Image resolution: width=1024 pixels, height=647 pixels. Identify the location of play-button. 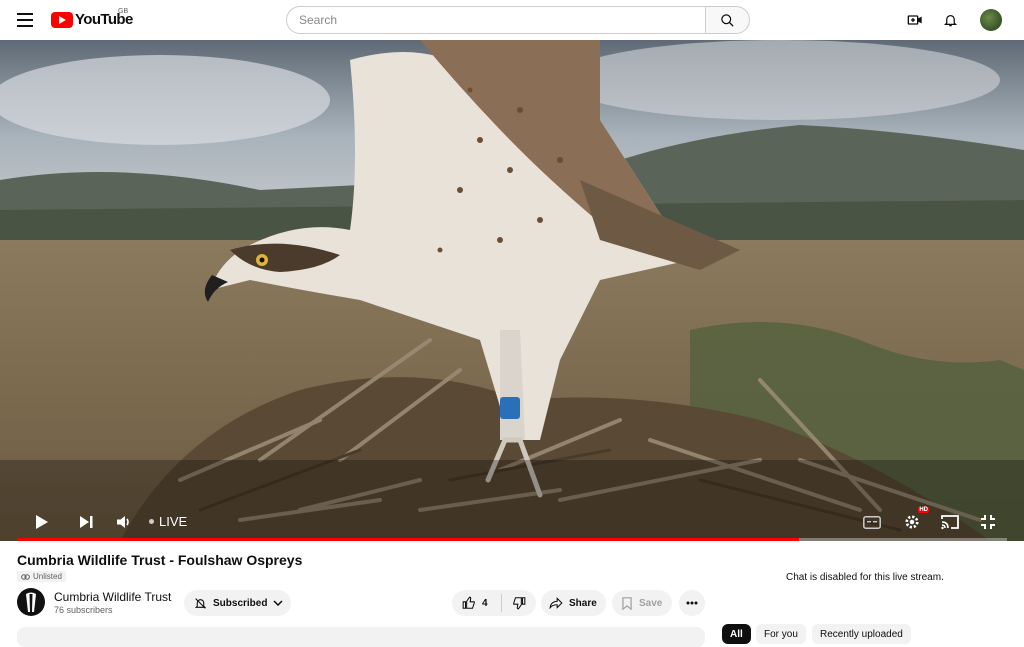
(42, 522).